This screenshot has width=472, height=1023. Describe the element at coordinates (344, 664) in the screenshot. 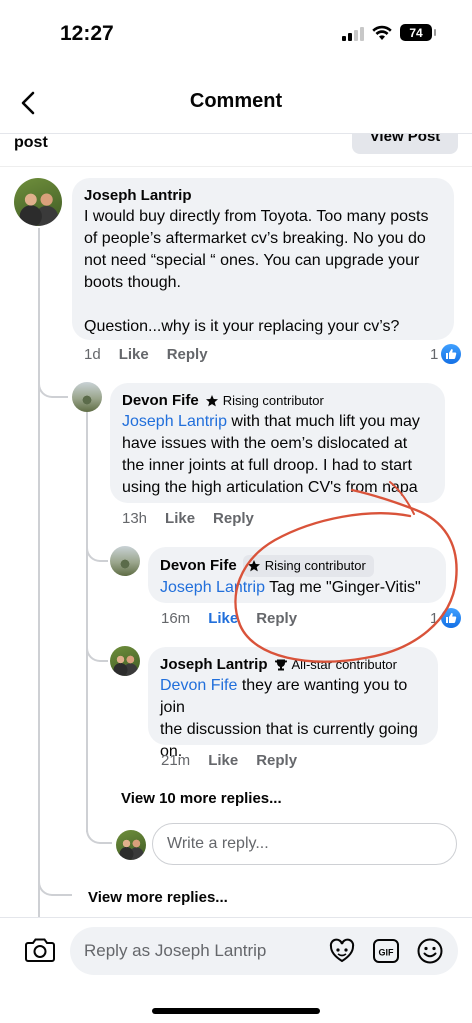

I see `badge-label: All-star contributor` at that location.